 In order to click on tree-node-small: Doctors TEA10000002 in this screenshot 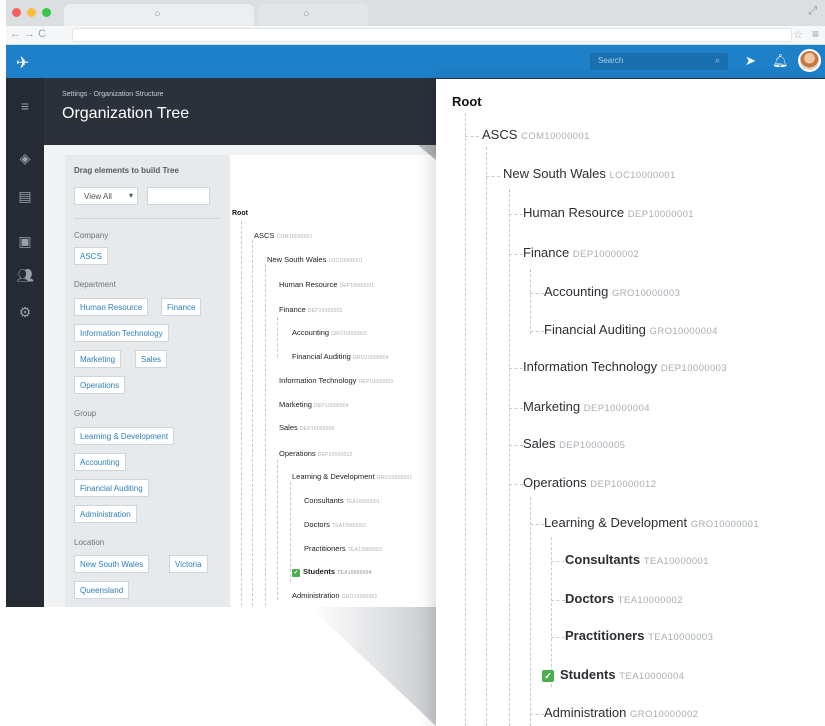, I will do `click(335, 524)`.